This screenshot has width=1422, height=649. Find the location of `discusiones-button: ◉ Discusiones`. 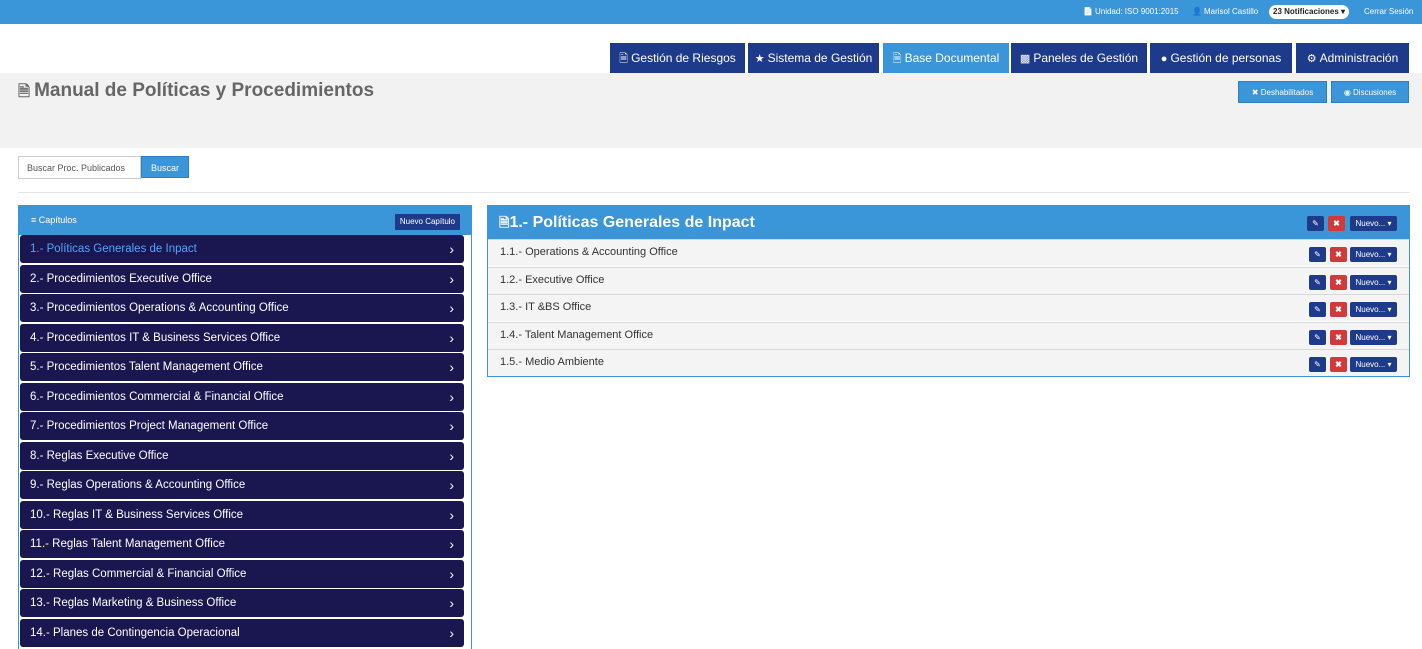

discusiones-button: ◉ Discusiones is located at coordinates (1370, 92).